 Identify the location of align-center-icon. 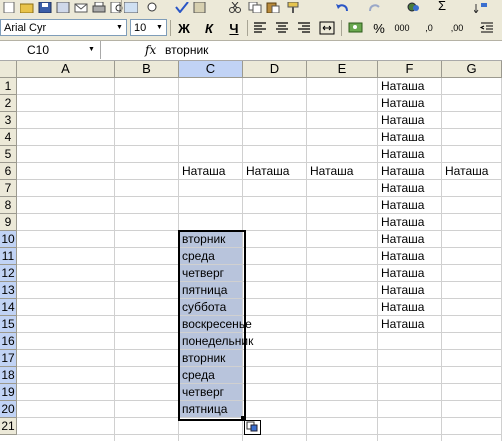
(282, 28).